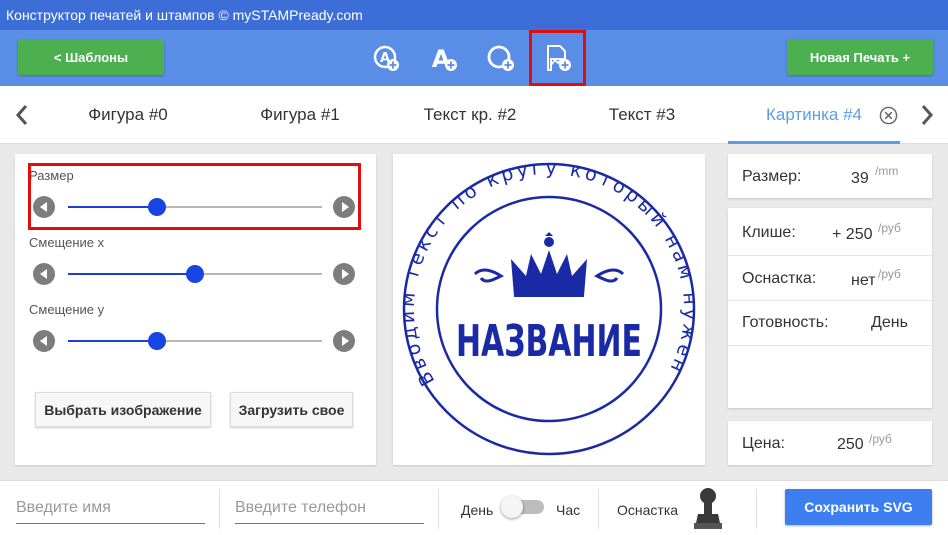 The height and width of the screenshot is (535, 948). Describe the element at coordinates (300, 115) in the screenshot. I see `tab-figure-1: Фигура #1` at that location.